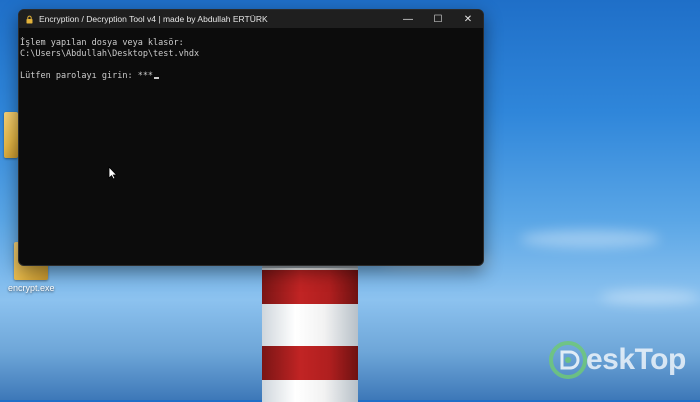  I want to click on watermark-logo-icon, so click(568, 360).